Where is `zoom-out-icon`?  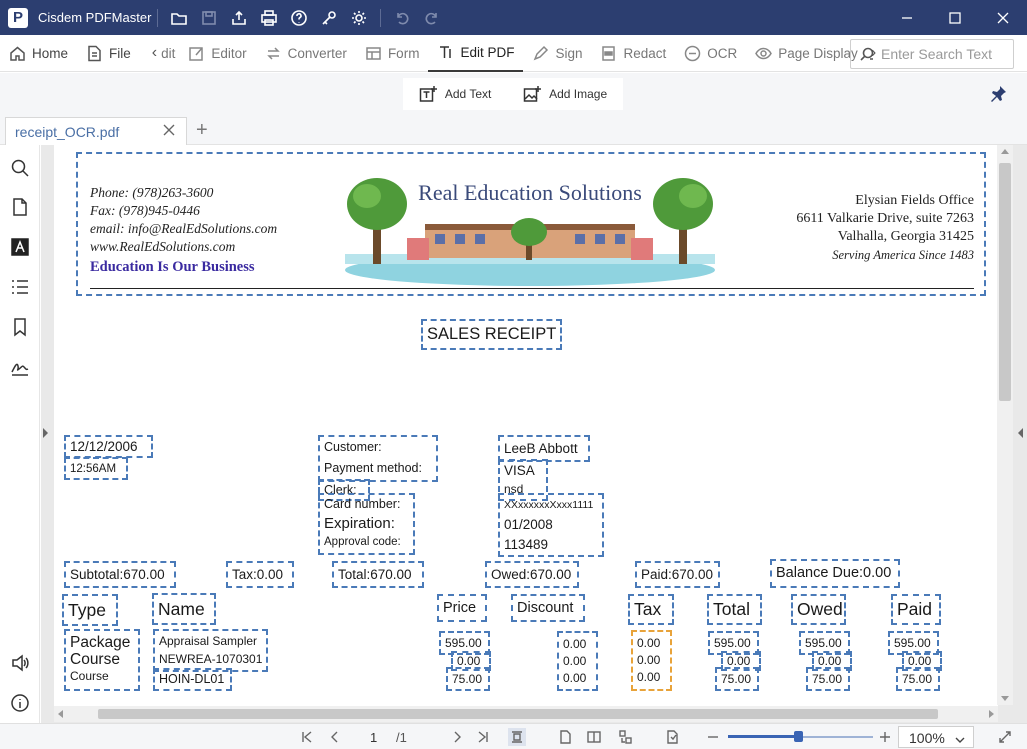
zoom-out-icon is located at coordinates (713, 737).